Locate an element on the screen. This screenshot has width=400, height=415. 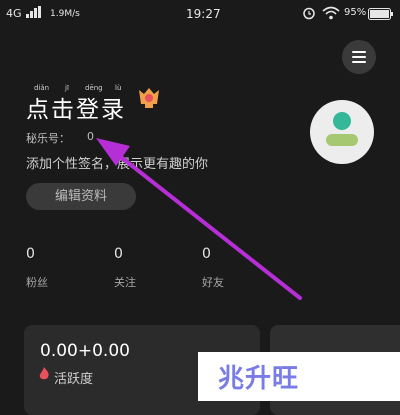
signature-prompt: 添加个性签名，展示更有趣的你 is located at coordinates (117, 162).